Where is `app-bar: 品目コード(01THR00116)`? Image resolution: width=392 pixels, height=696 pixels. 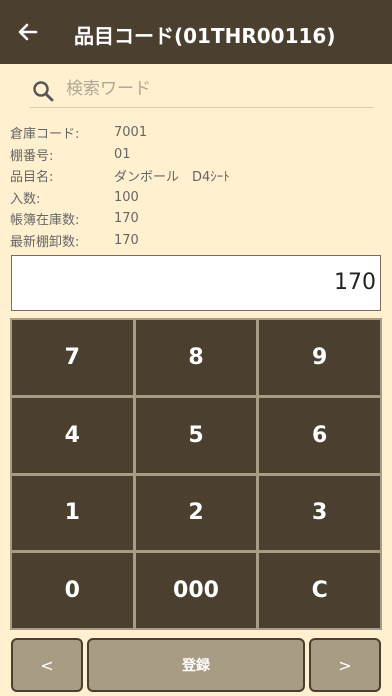 app-bar: 品目コード(01THR00116) is located at coordinates (196, 32).